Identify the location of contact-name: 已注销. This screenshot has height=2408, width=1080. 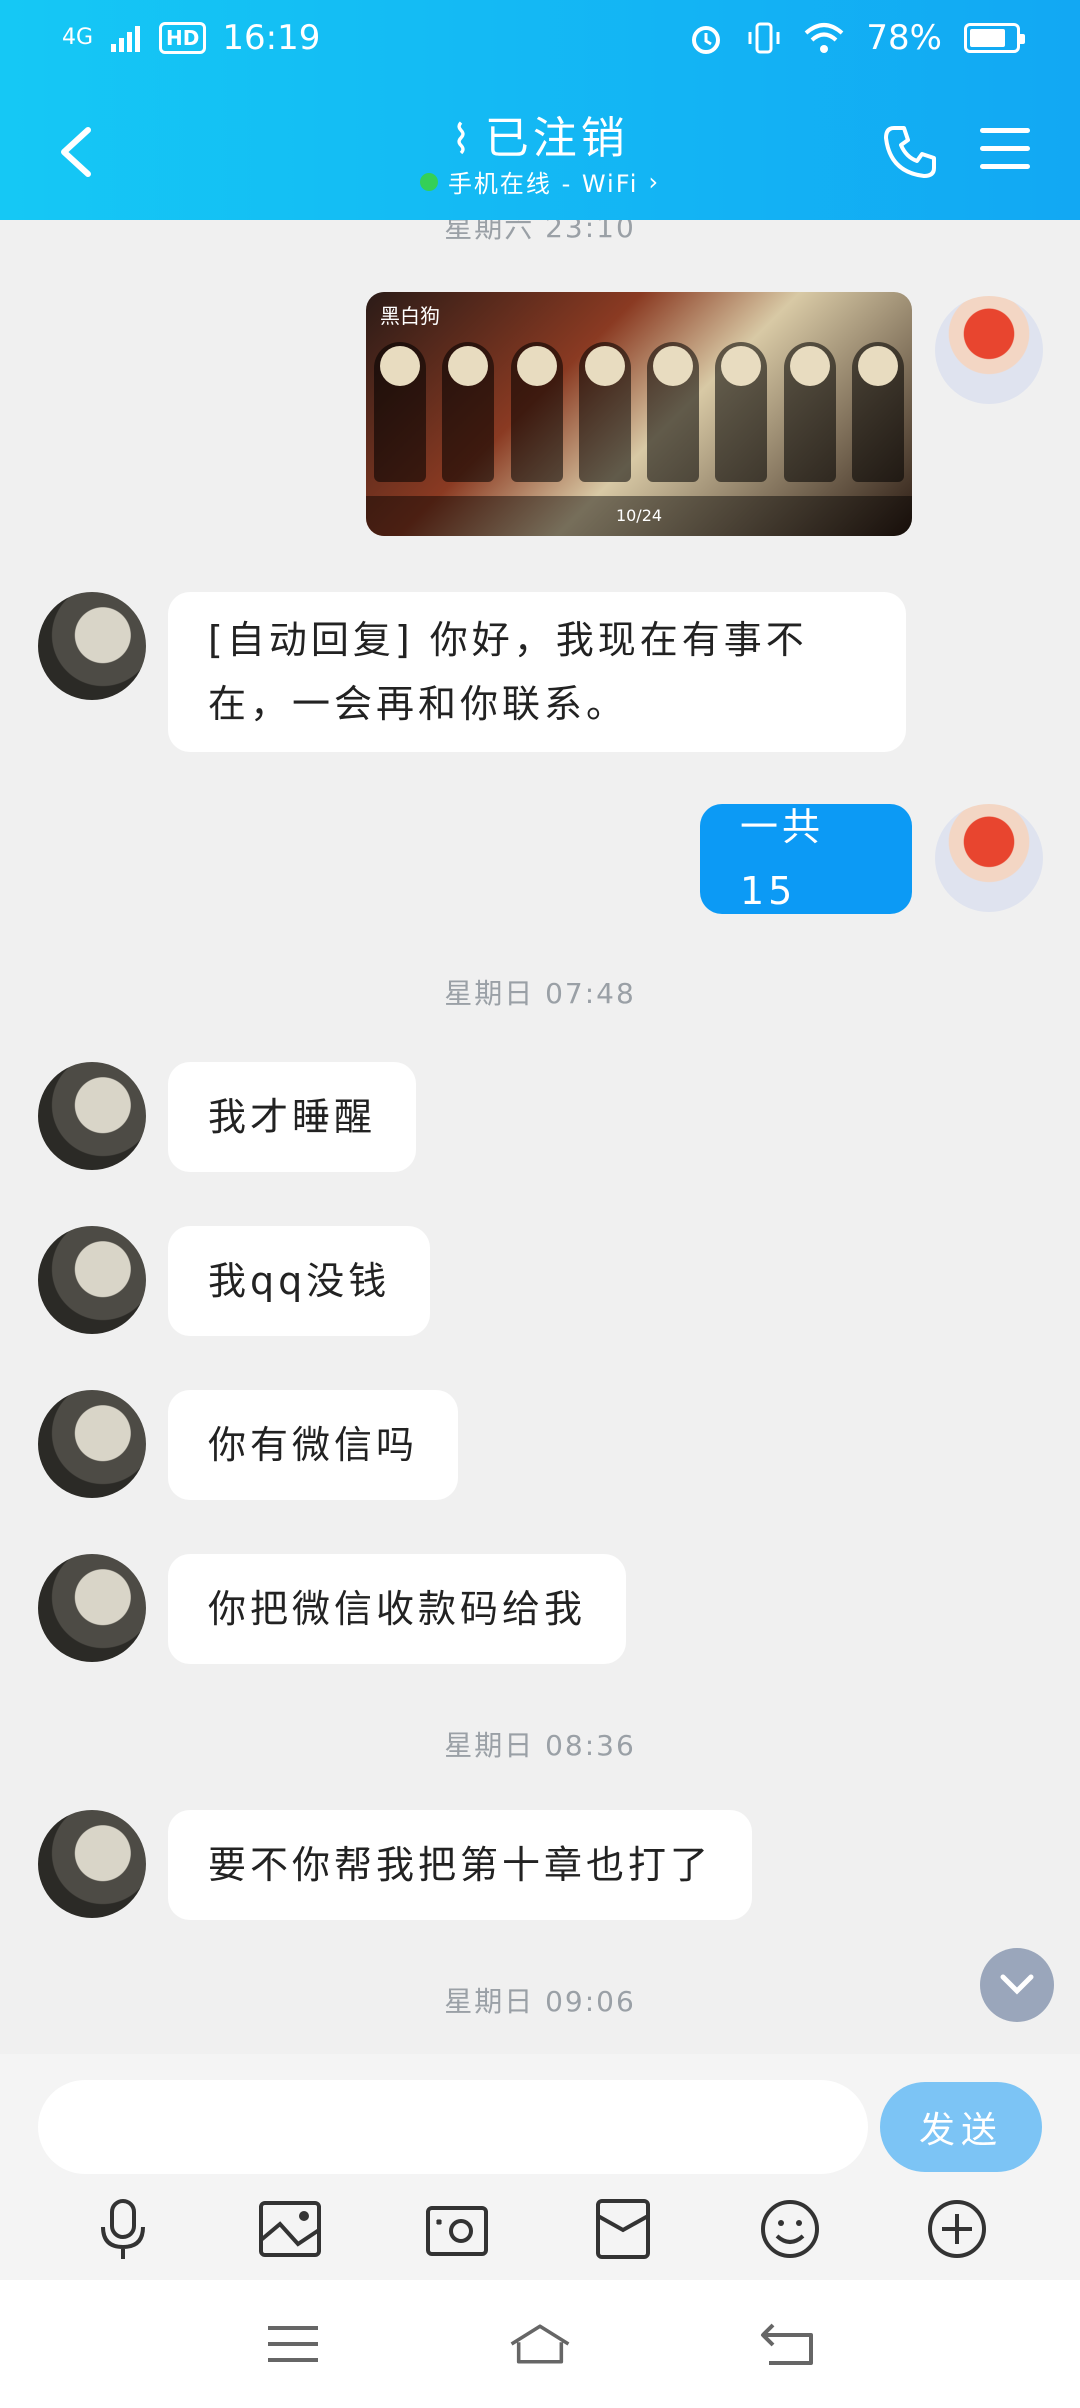
(556, 138).